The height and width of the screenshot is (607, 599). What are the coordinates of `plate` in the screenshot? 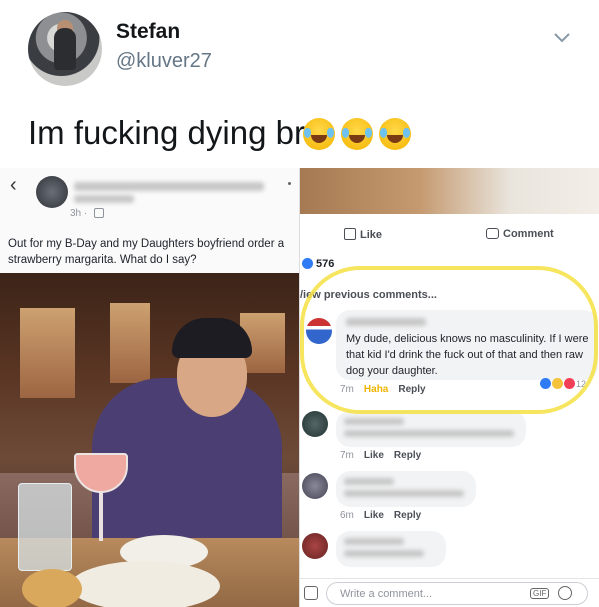 It's located at (145, 584).